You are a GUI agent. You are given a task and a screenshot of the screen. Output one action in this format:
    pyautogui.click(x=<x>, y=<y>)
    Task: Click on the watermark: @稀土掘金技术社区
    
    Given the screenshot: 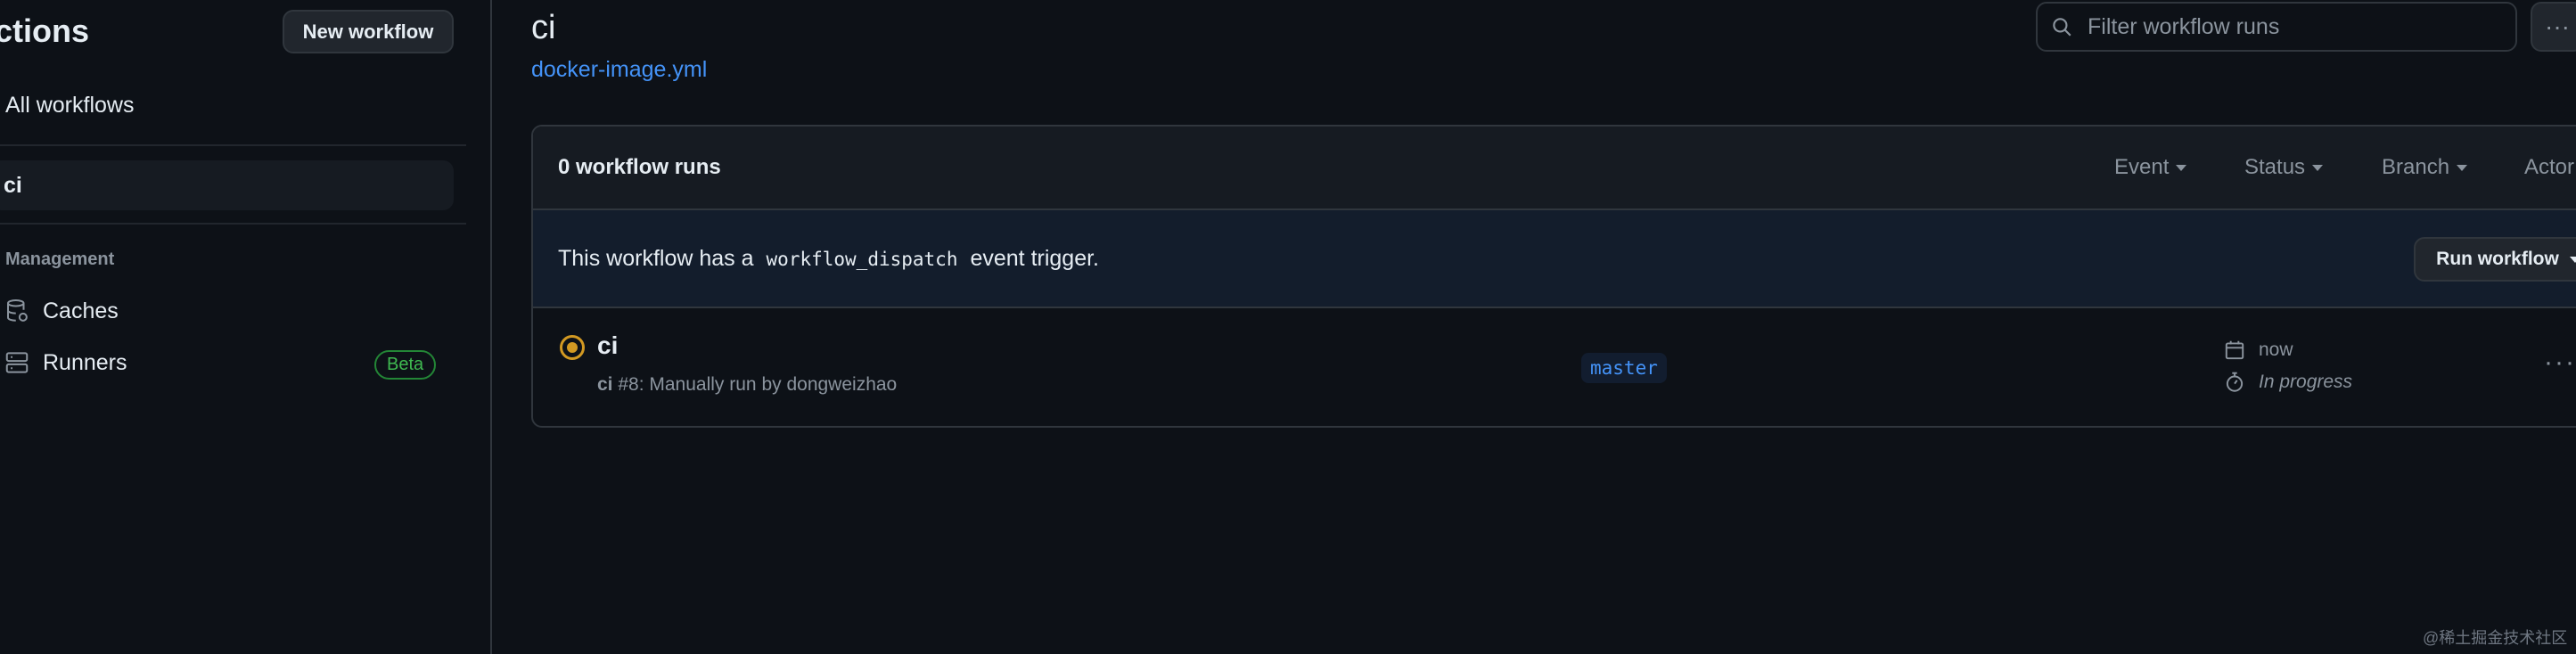 What is the action you would take?
    pyautogui.click(x=2495, y=638)
    